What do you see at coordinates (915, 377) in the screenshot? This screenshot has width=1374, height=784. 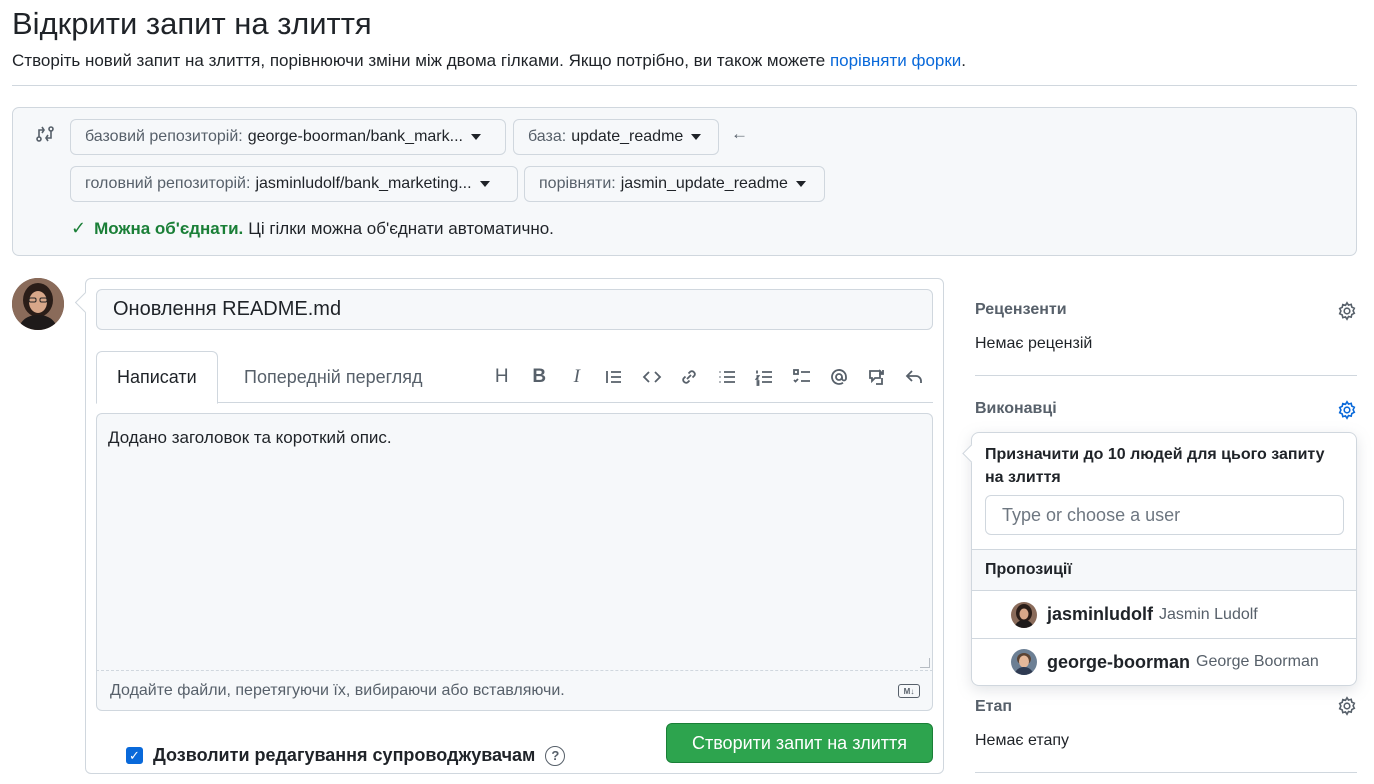 I see `reply-icon` at bounding box center [915, 377].